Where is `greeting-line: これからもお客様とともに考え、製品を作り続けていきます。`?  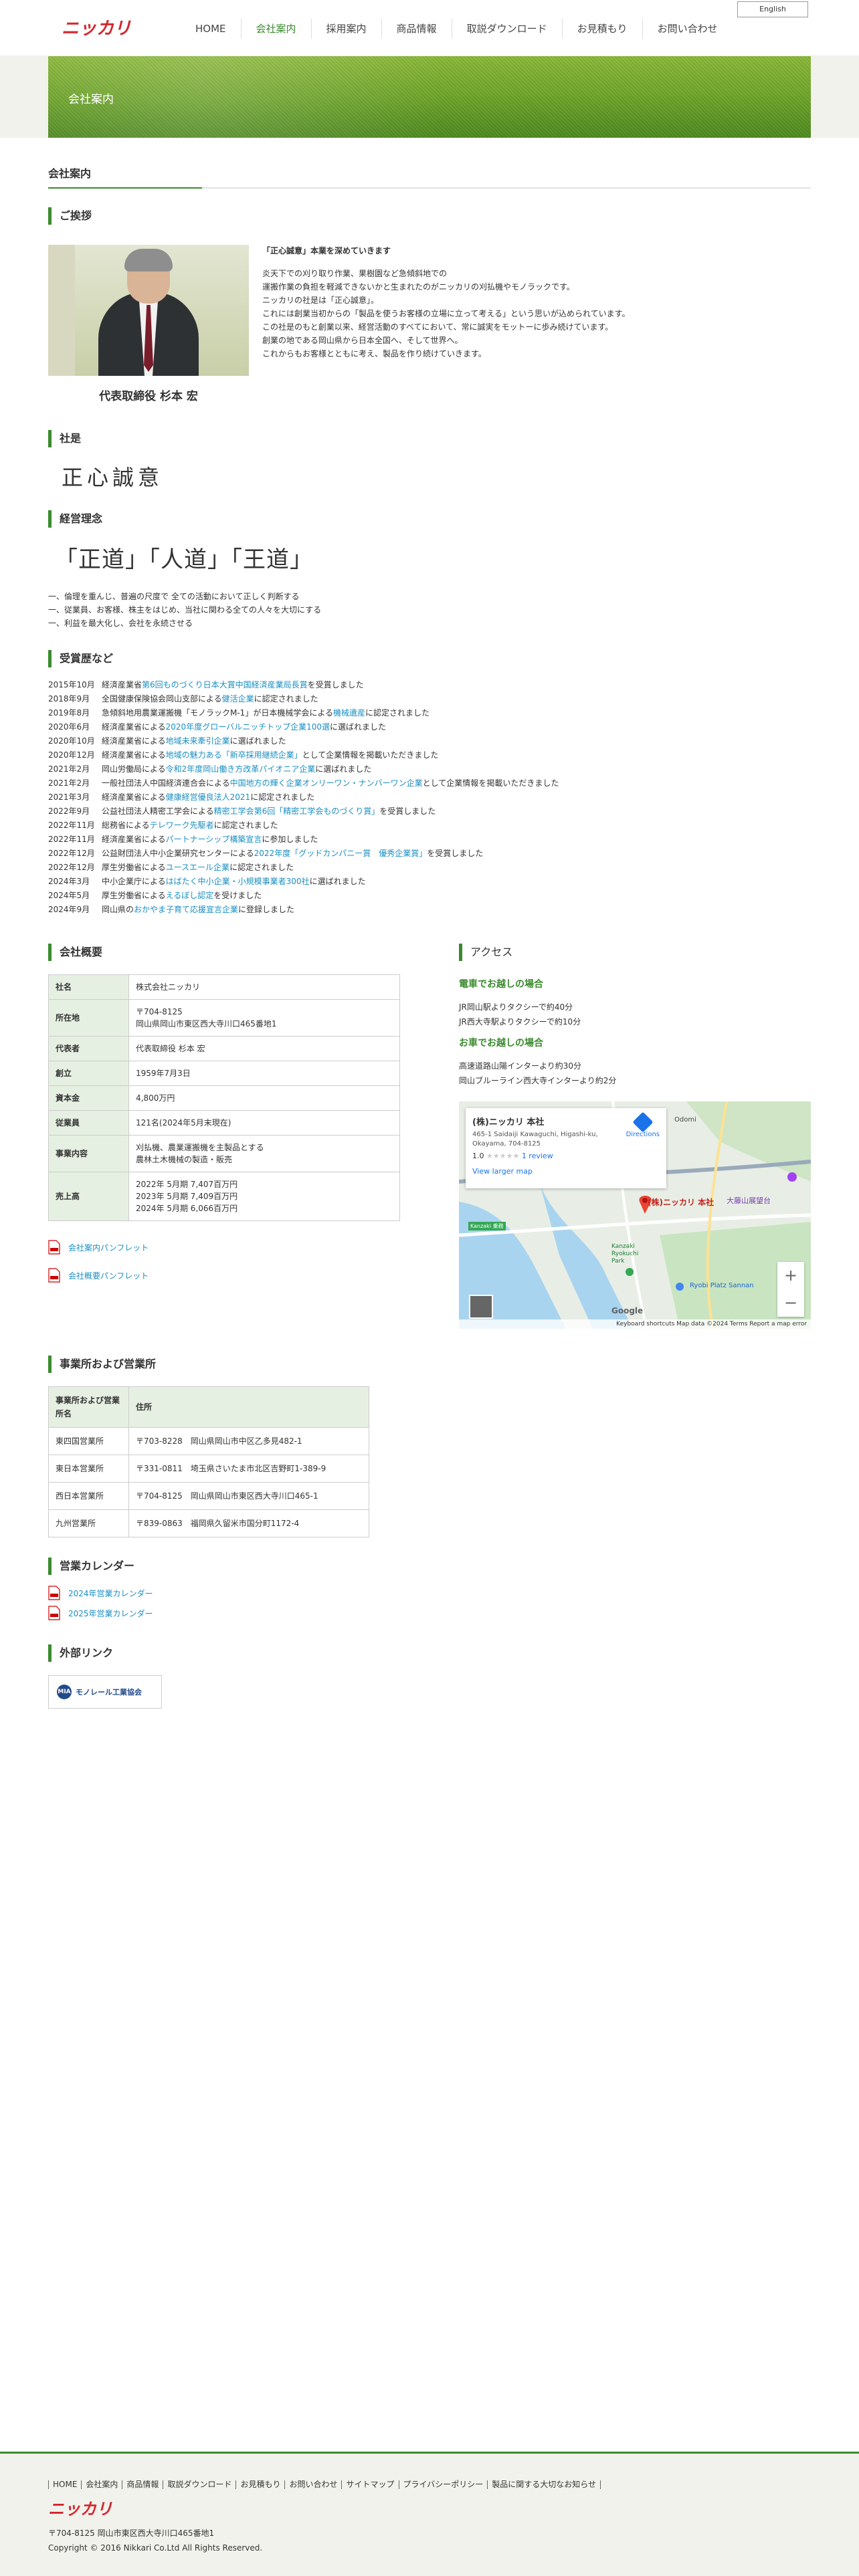
greeting-line: これからもお客様とともに考え、製品を作り続けていきます。 is located at coordinates (374, 353).